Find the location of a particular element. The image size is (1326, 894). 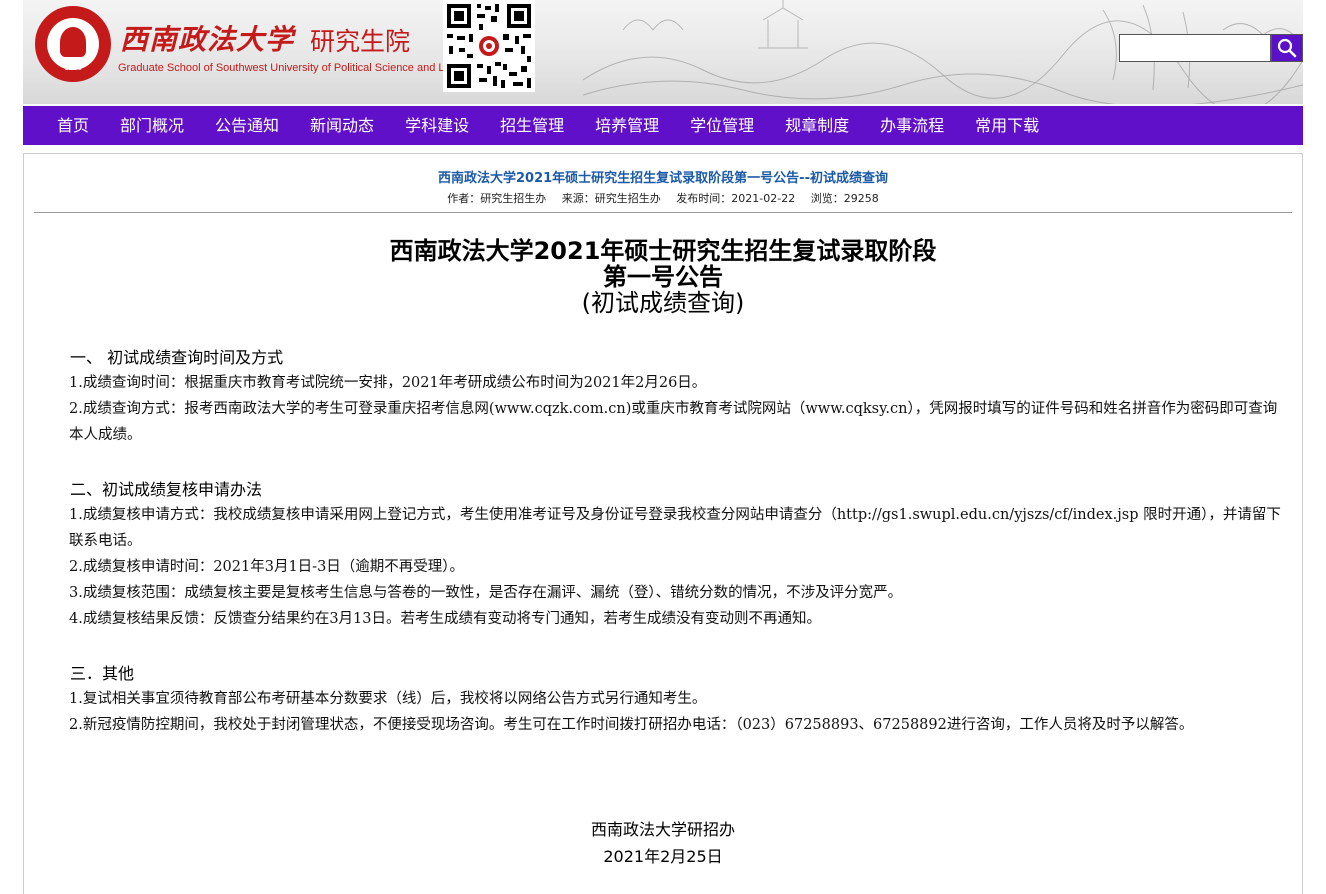

search-button is located at coordinates (1287, 48).